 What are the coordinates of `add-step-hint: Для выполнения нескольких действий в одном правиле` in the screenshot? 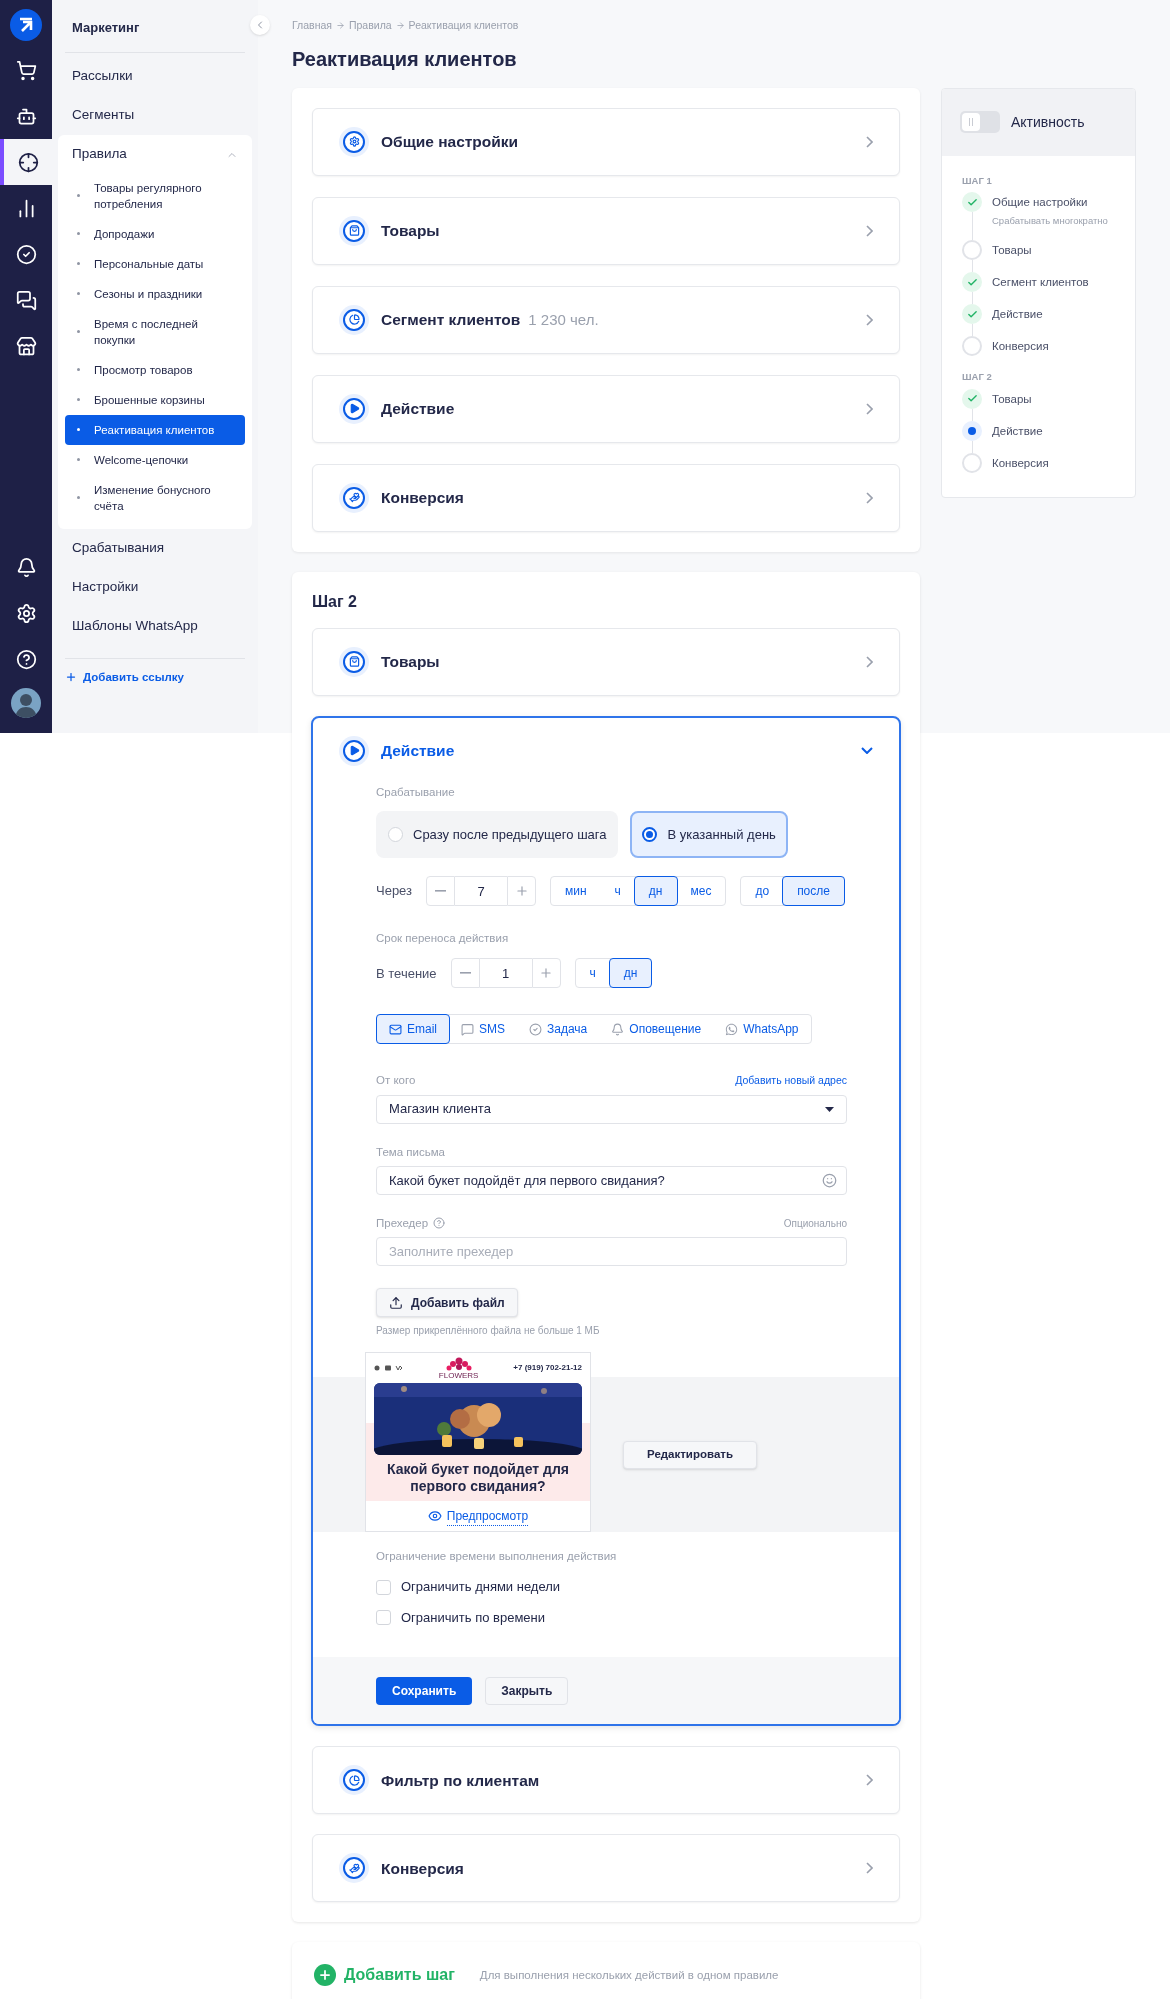 It's located at (629, 1975).